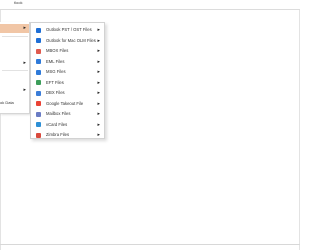 This screenshot has width=320, height=250. Describe the element at coordinates (55, 61) in the screenshot. I see `submenu-item-label: EML Files` at that location.